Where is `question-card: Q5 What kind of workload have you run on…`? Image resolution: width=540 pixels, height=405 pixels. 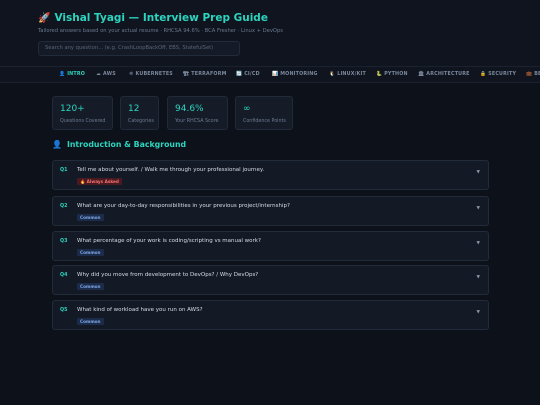 question-card: Q5 What kind of workload have you run on… is located at coordinates (270, 315).